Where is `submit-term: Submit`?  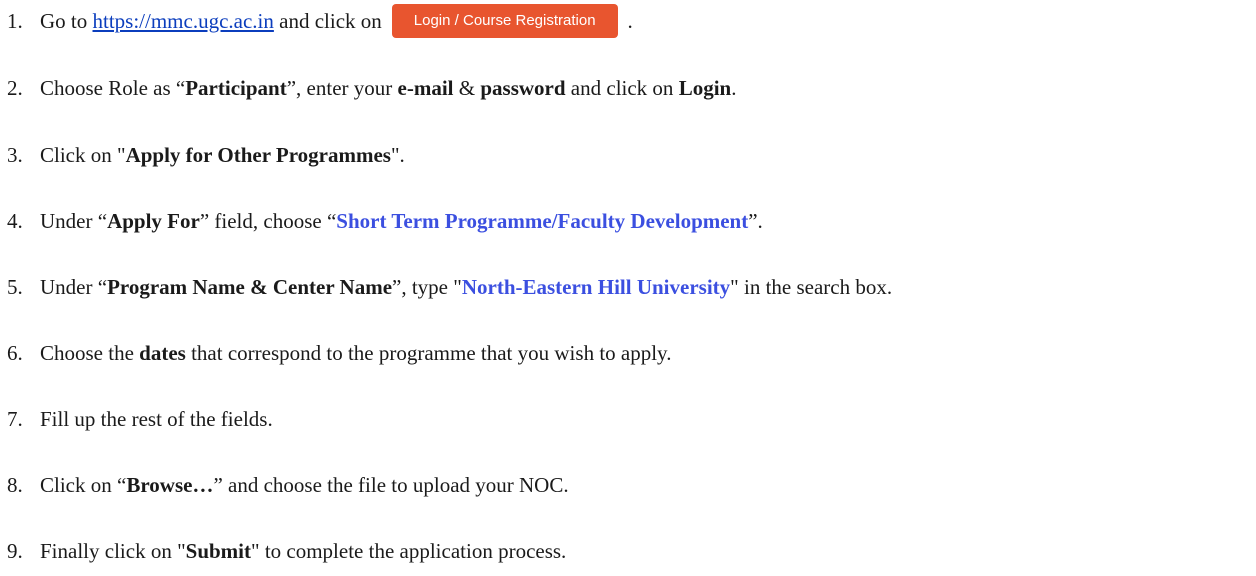 submit-term: Submit is located at coordinates (218, 551).